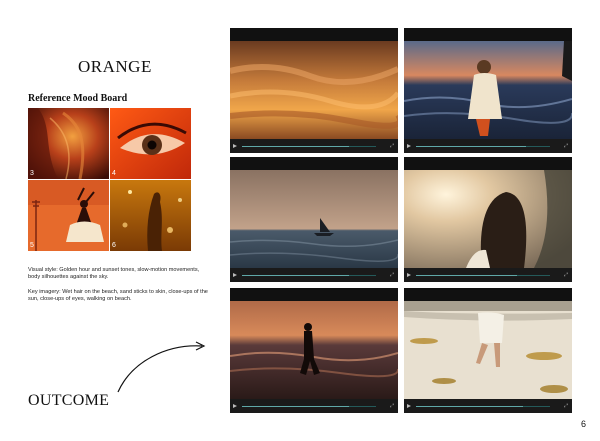  I want to click on page-title: ORANGE, so click(115, 66).